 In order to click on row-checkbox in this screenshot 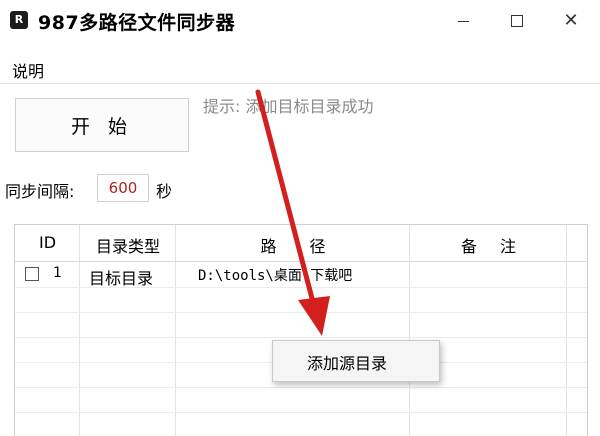, I will do `click(32, 274)`.